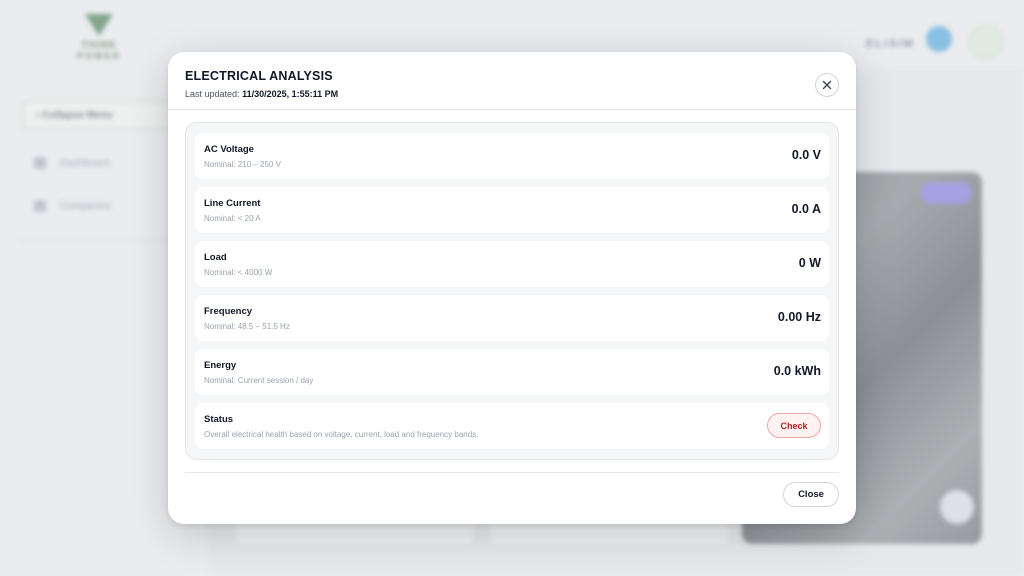 The width and height of the screenshot is (1024, 576). I want to click on metric-value: 0 W, so click(809, 263).